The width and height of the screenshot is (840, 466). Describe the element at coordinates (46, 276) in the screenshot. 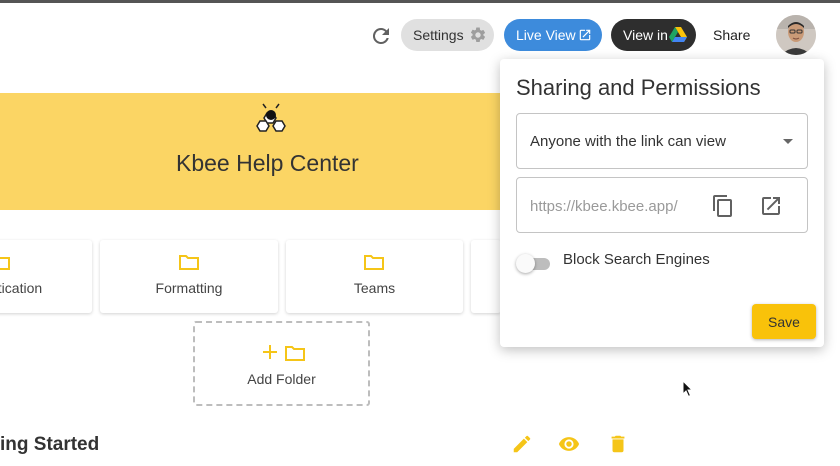

I see `folder-card-authentication: ntication` at that location.